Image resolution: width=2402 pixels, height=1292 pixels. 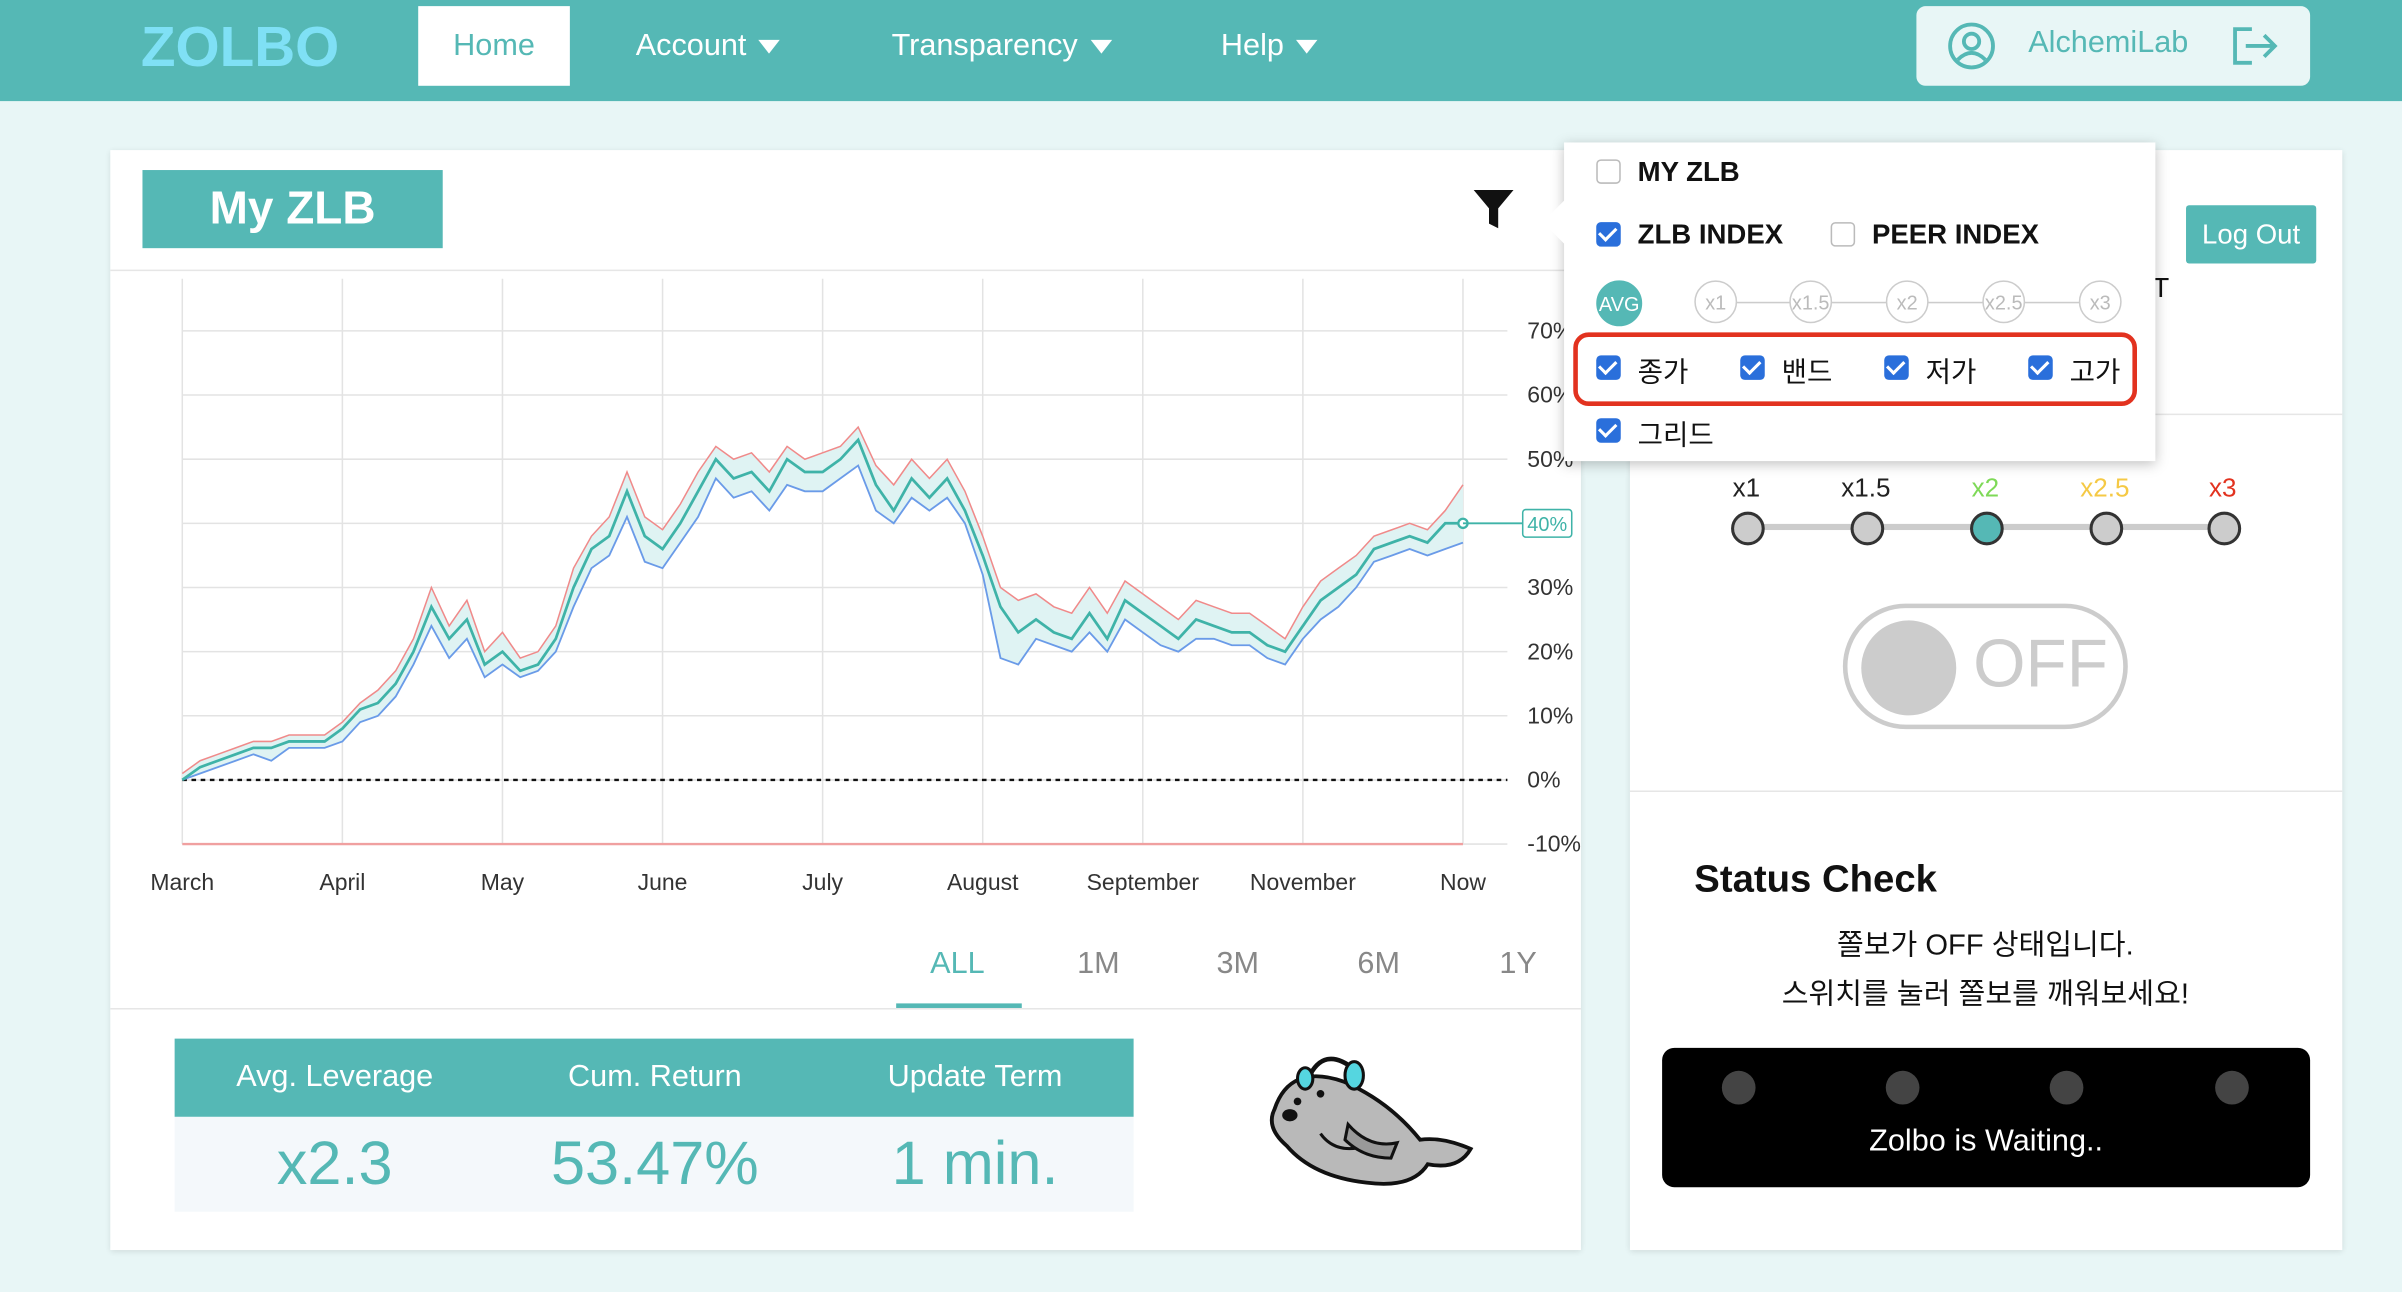 What do you see at coordinates (1493, 209) in the screenshot?
I see `filter-icon` at bounding box center [1493, 209].